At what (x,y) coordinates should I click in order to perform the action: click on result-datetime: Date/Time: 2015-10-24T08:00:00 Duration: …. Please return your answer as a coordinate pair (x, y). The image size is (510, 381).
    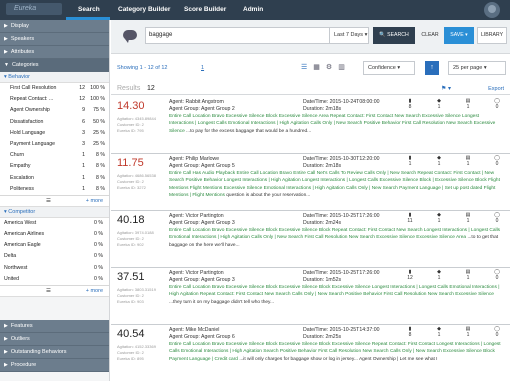
    Looking at the image, I should click on (341, 105).